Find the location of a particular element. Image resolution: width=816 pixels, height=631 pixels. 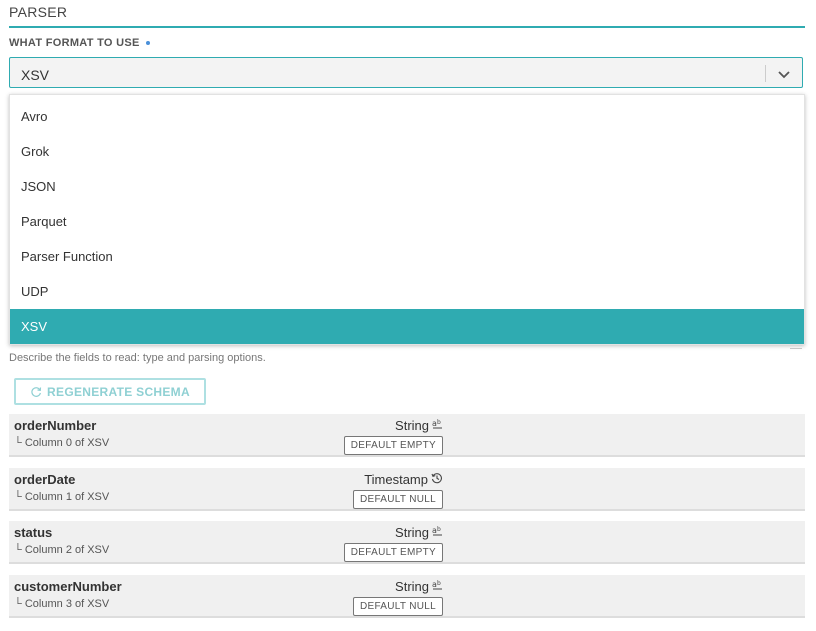

field-source: └ Column 1 of XSV is located at coordinates (62, 497).